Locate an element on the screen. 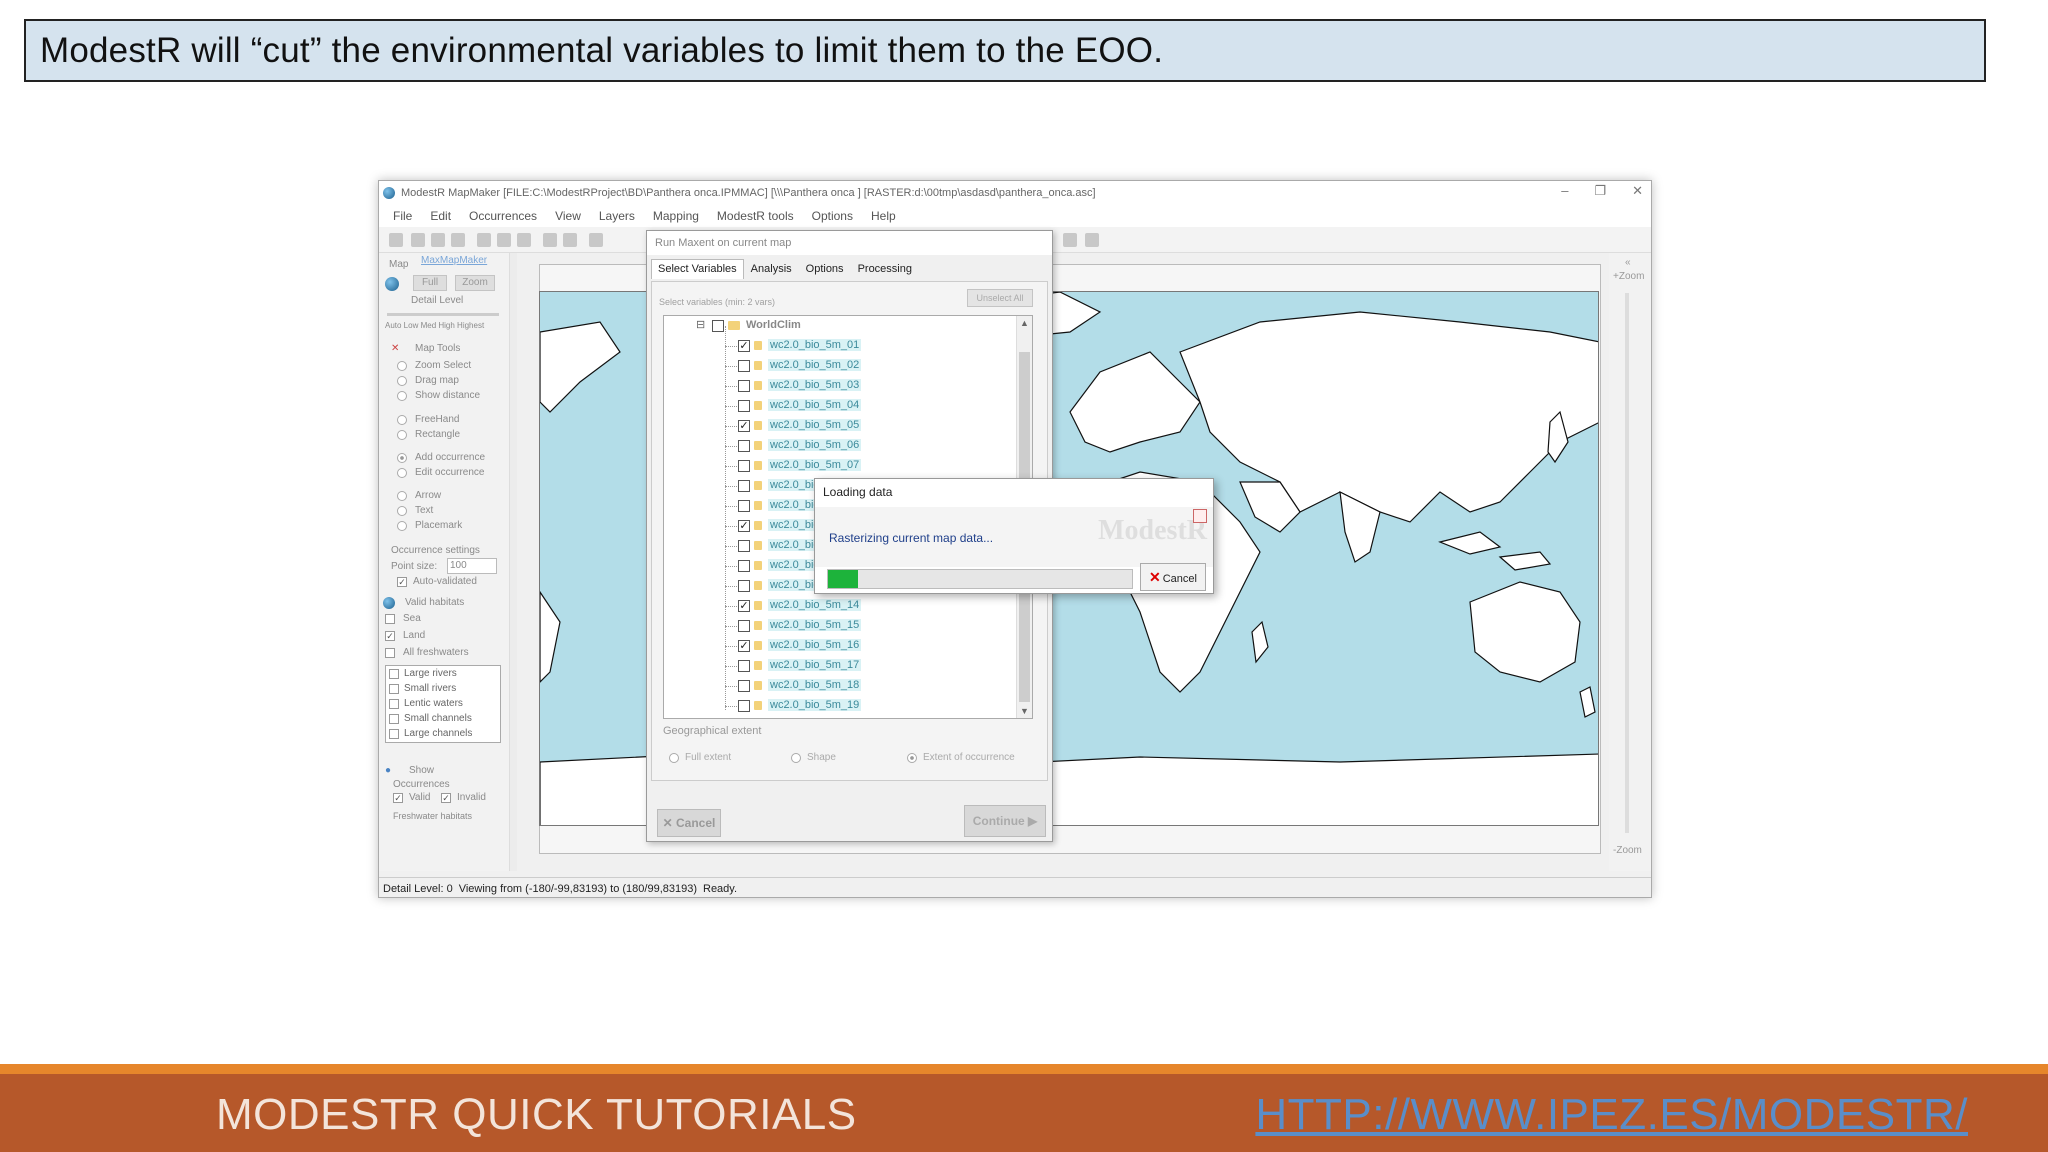 The image size is (2048, 1152). auto-validated-checkbox: ✓ is located at coordinates (402, 582).